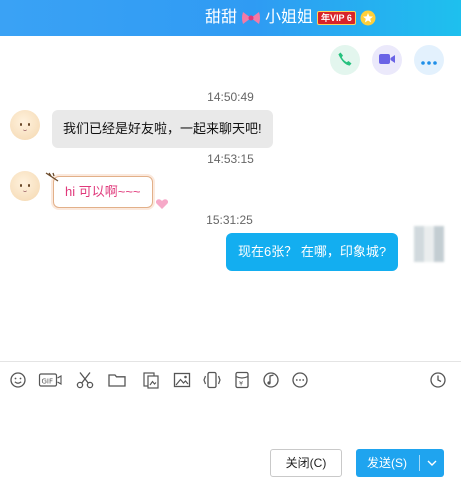 Image resolution: width=461 pixels, height=492 pixels. Describe the element at coordinates (300, 380) in the screenshot. I see `more-icon` at that location.